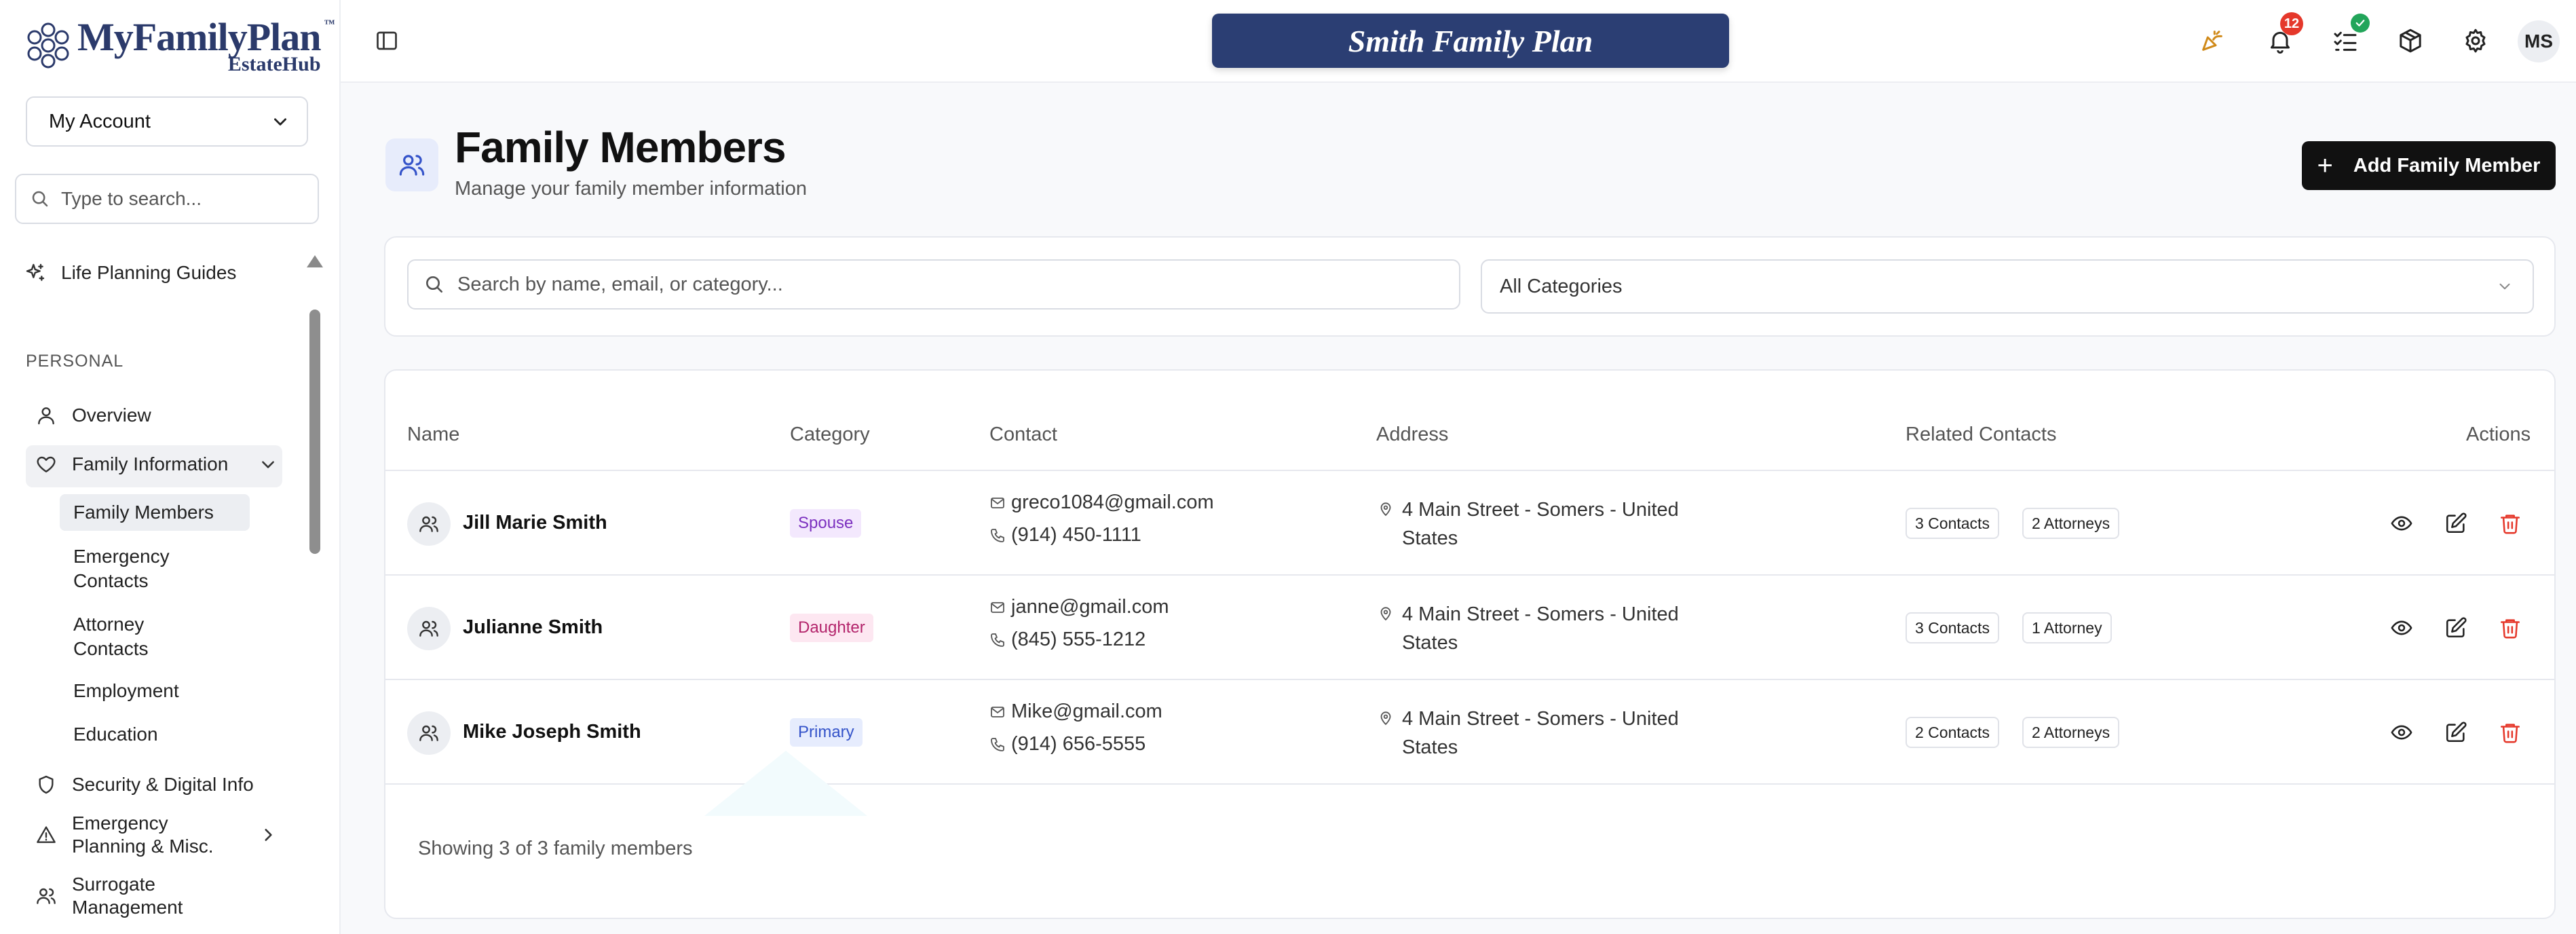 The image size is (2576, 934). What do you see at coordinates (1562, 286) in the screenshot?
I see `category-select-value: All Categories` at bounding box center [1562, 286].